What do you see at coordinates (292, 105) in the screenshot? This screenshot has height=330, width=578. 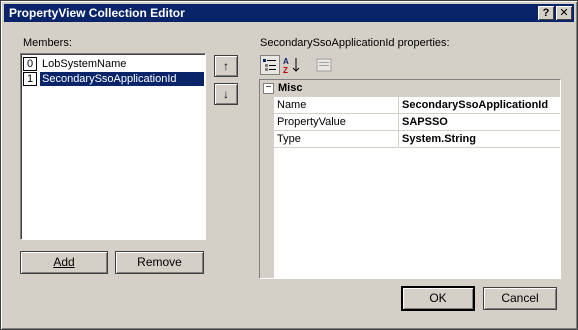 I see `property-key: Name` at bounding box center [292, 105].